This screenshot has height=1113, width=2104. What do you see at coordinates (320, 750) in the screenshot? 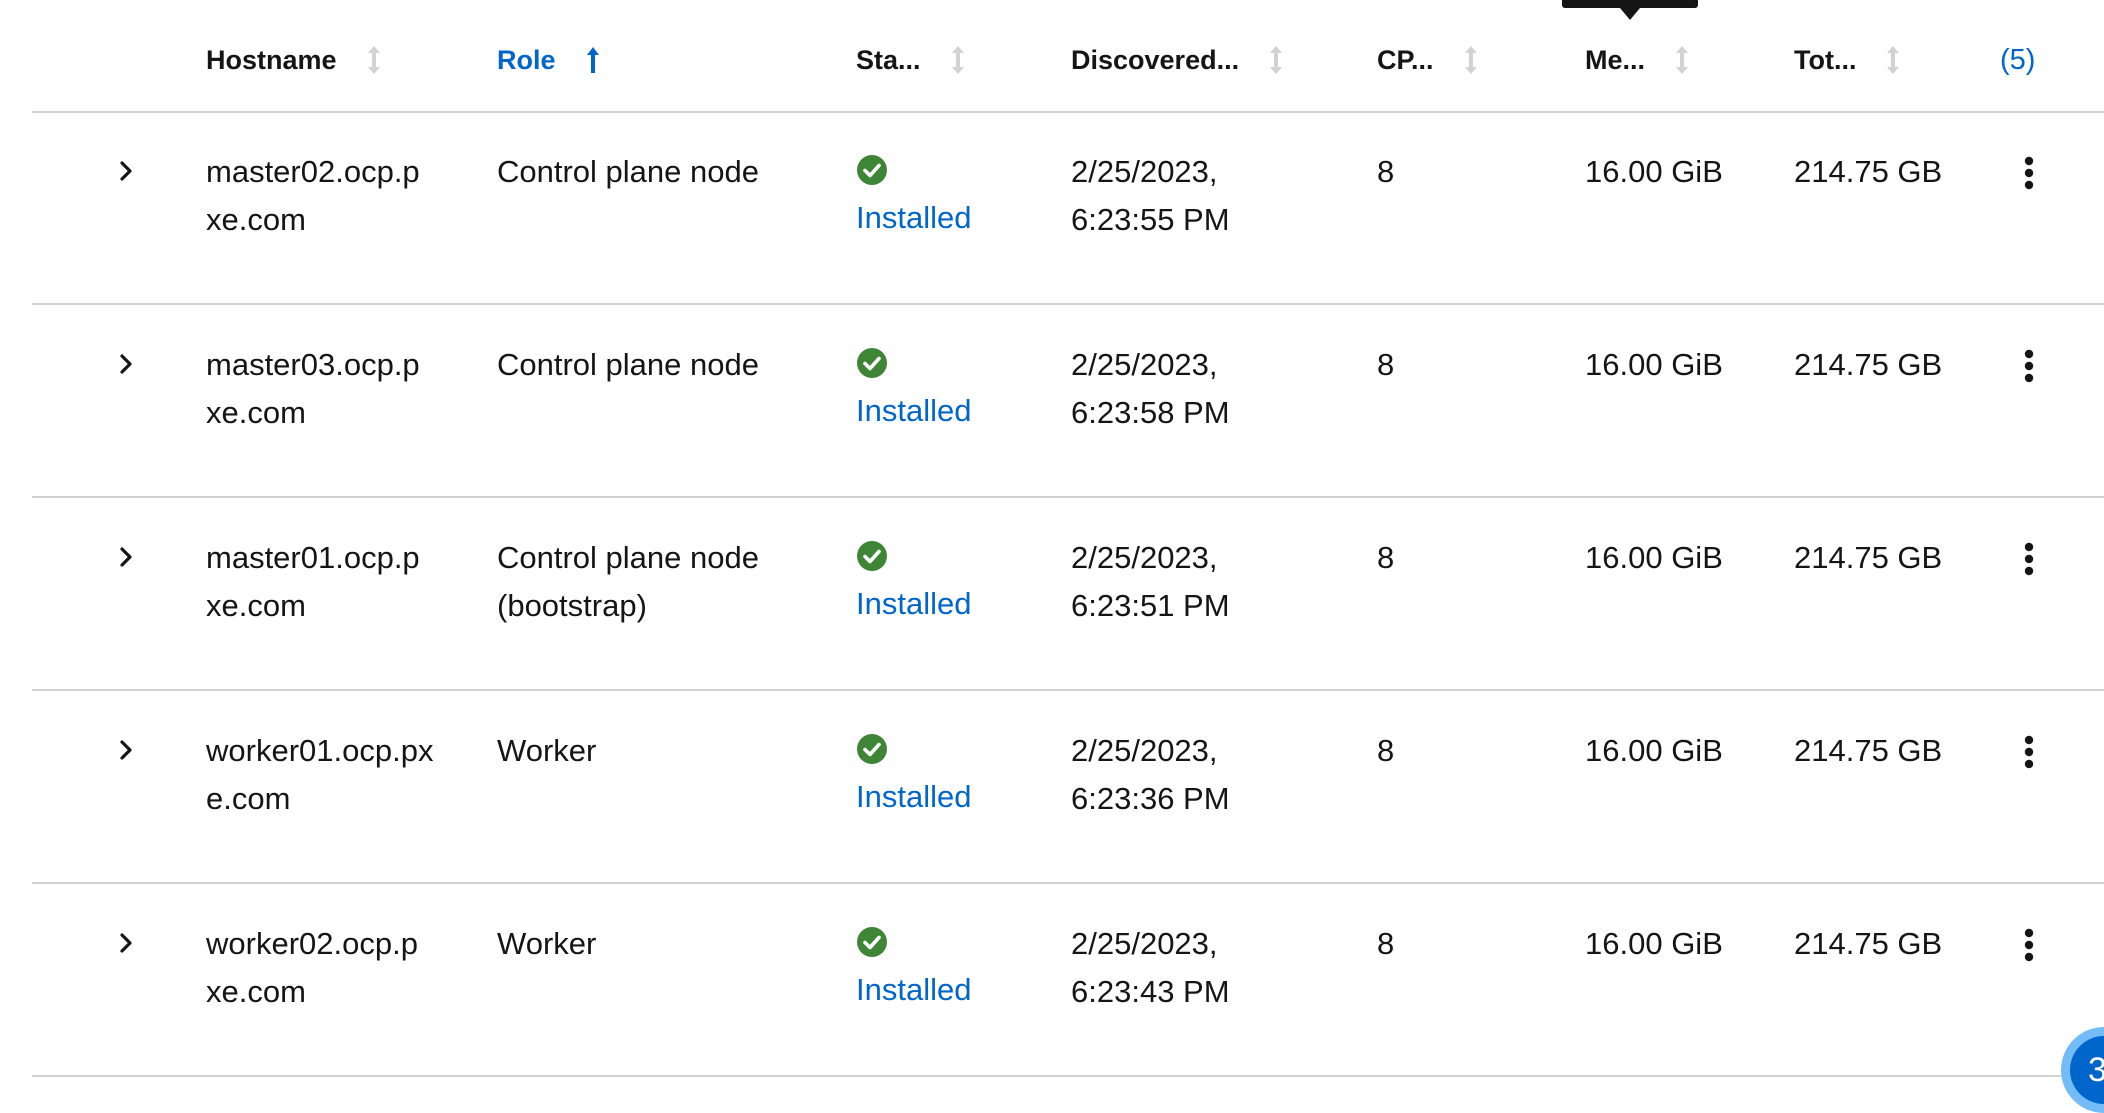
I see `hostname-cell-line: worker01.ocp.px` at bounding box center [320, 750].